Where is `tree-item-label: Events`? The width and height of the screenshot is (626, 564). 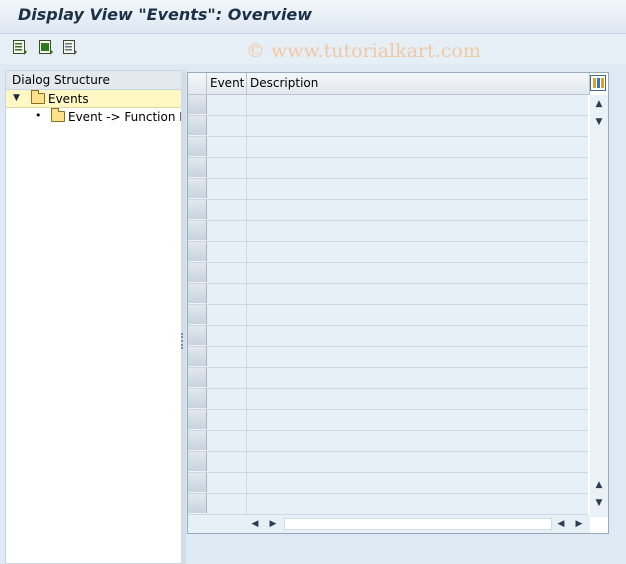
tree-item-label: Events is located at coordinates (68, 99).